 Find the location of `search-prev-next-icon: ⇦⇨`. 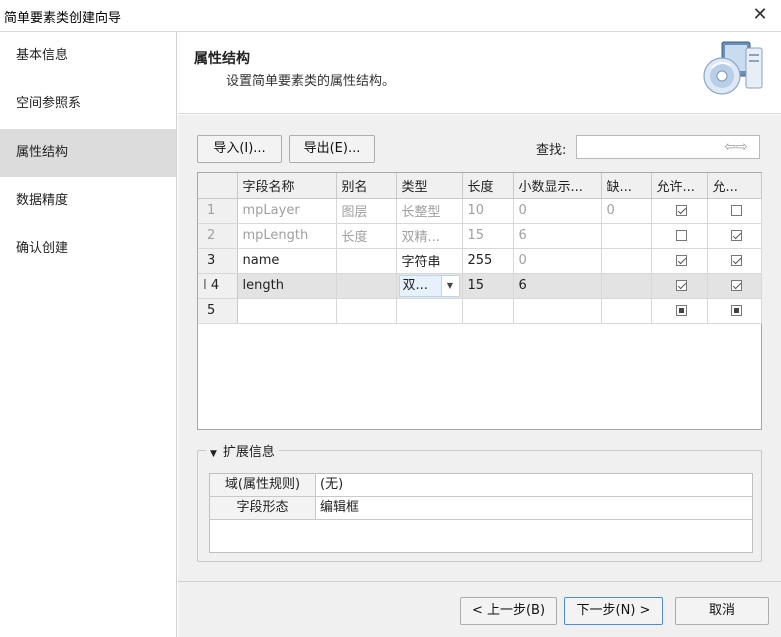

search-prev-next-icon: ⇦⇨ is located at coordinates (736, 147).